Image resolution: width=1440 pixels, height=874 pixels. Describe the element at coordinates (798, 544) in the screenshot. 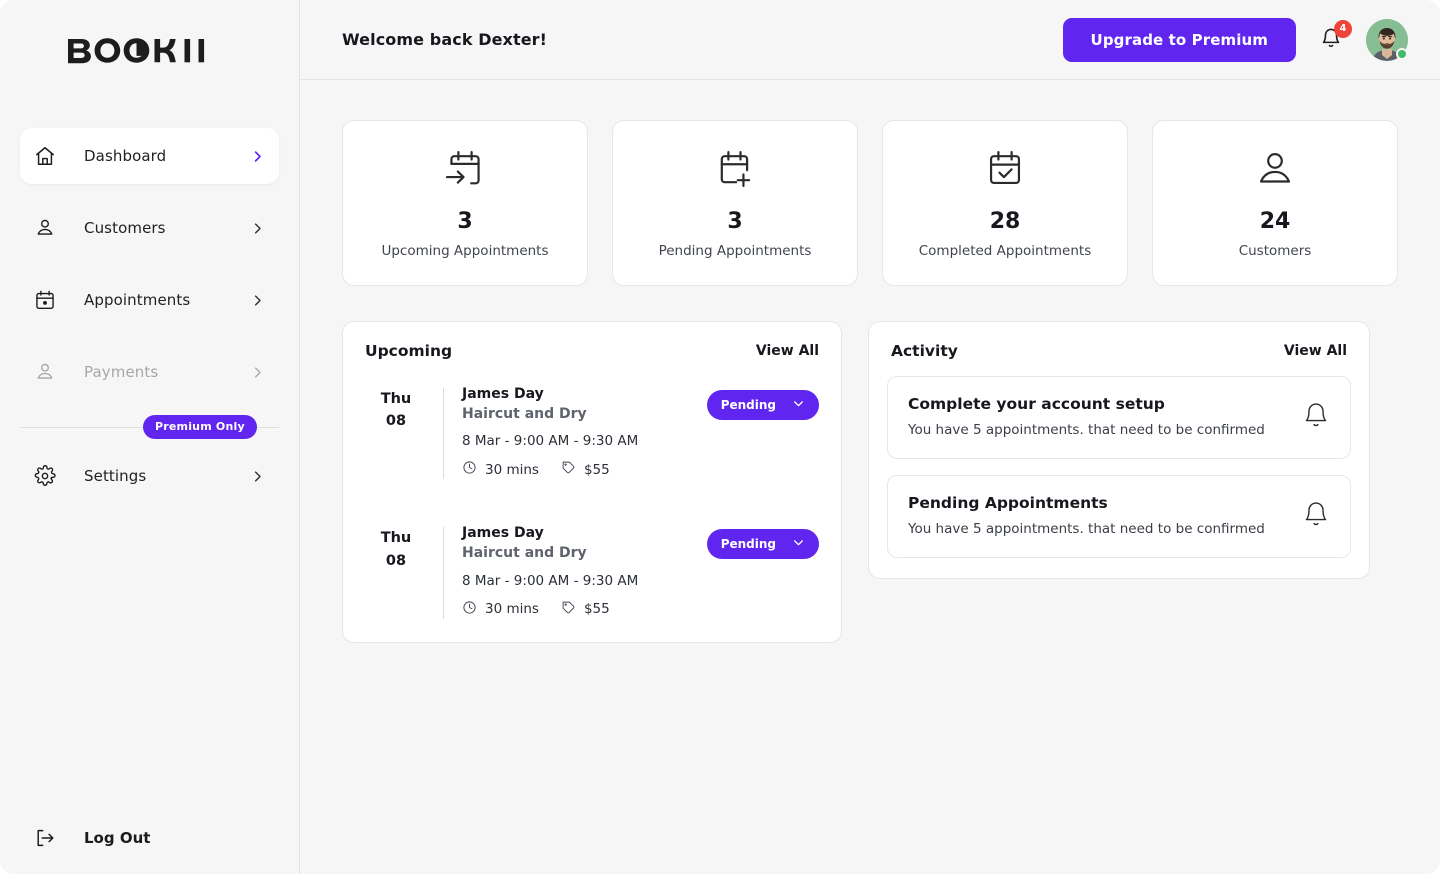

I see `chevron-down-icon` at that location.